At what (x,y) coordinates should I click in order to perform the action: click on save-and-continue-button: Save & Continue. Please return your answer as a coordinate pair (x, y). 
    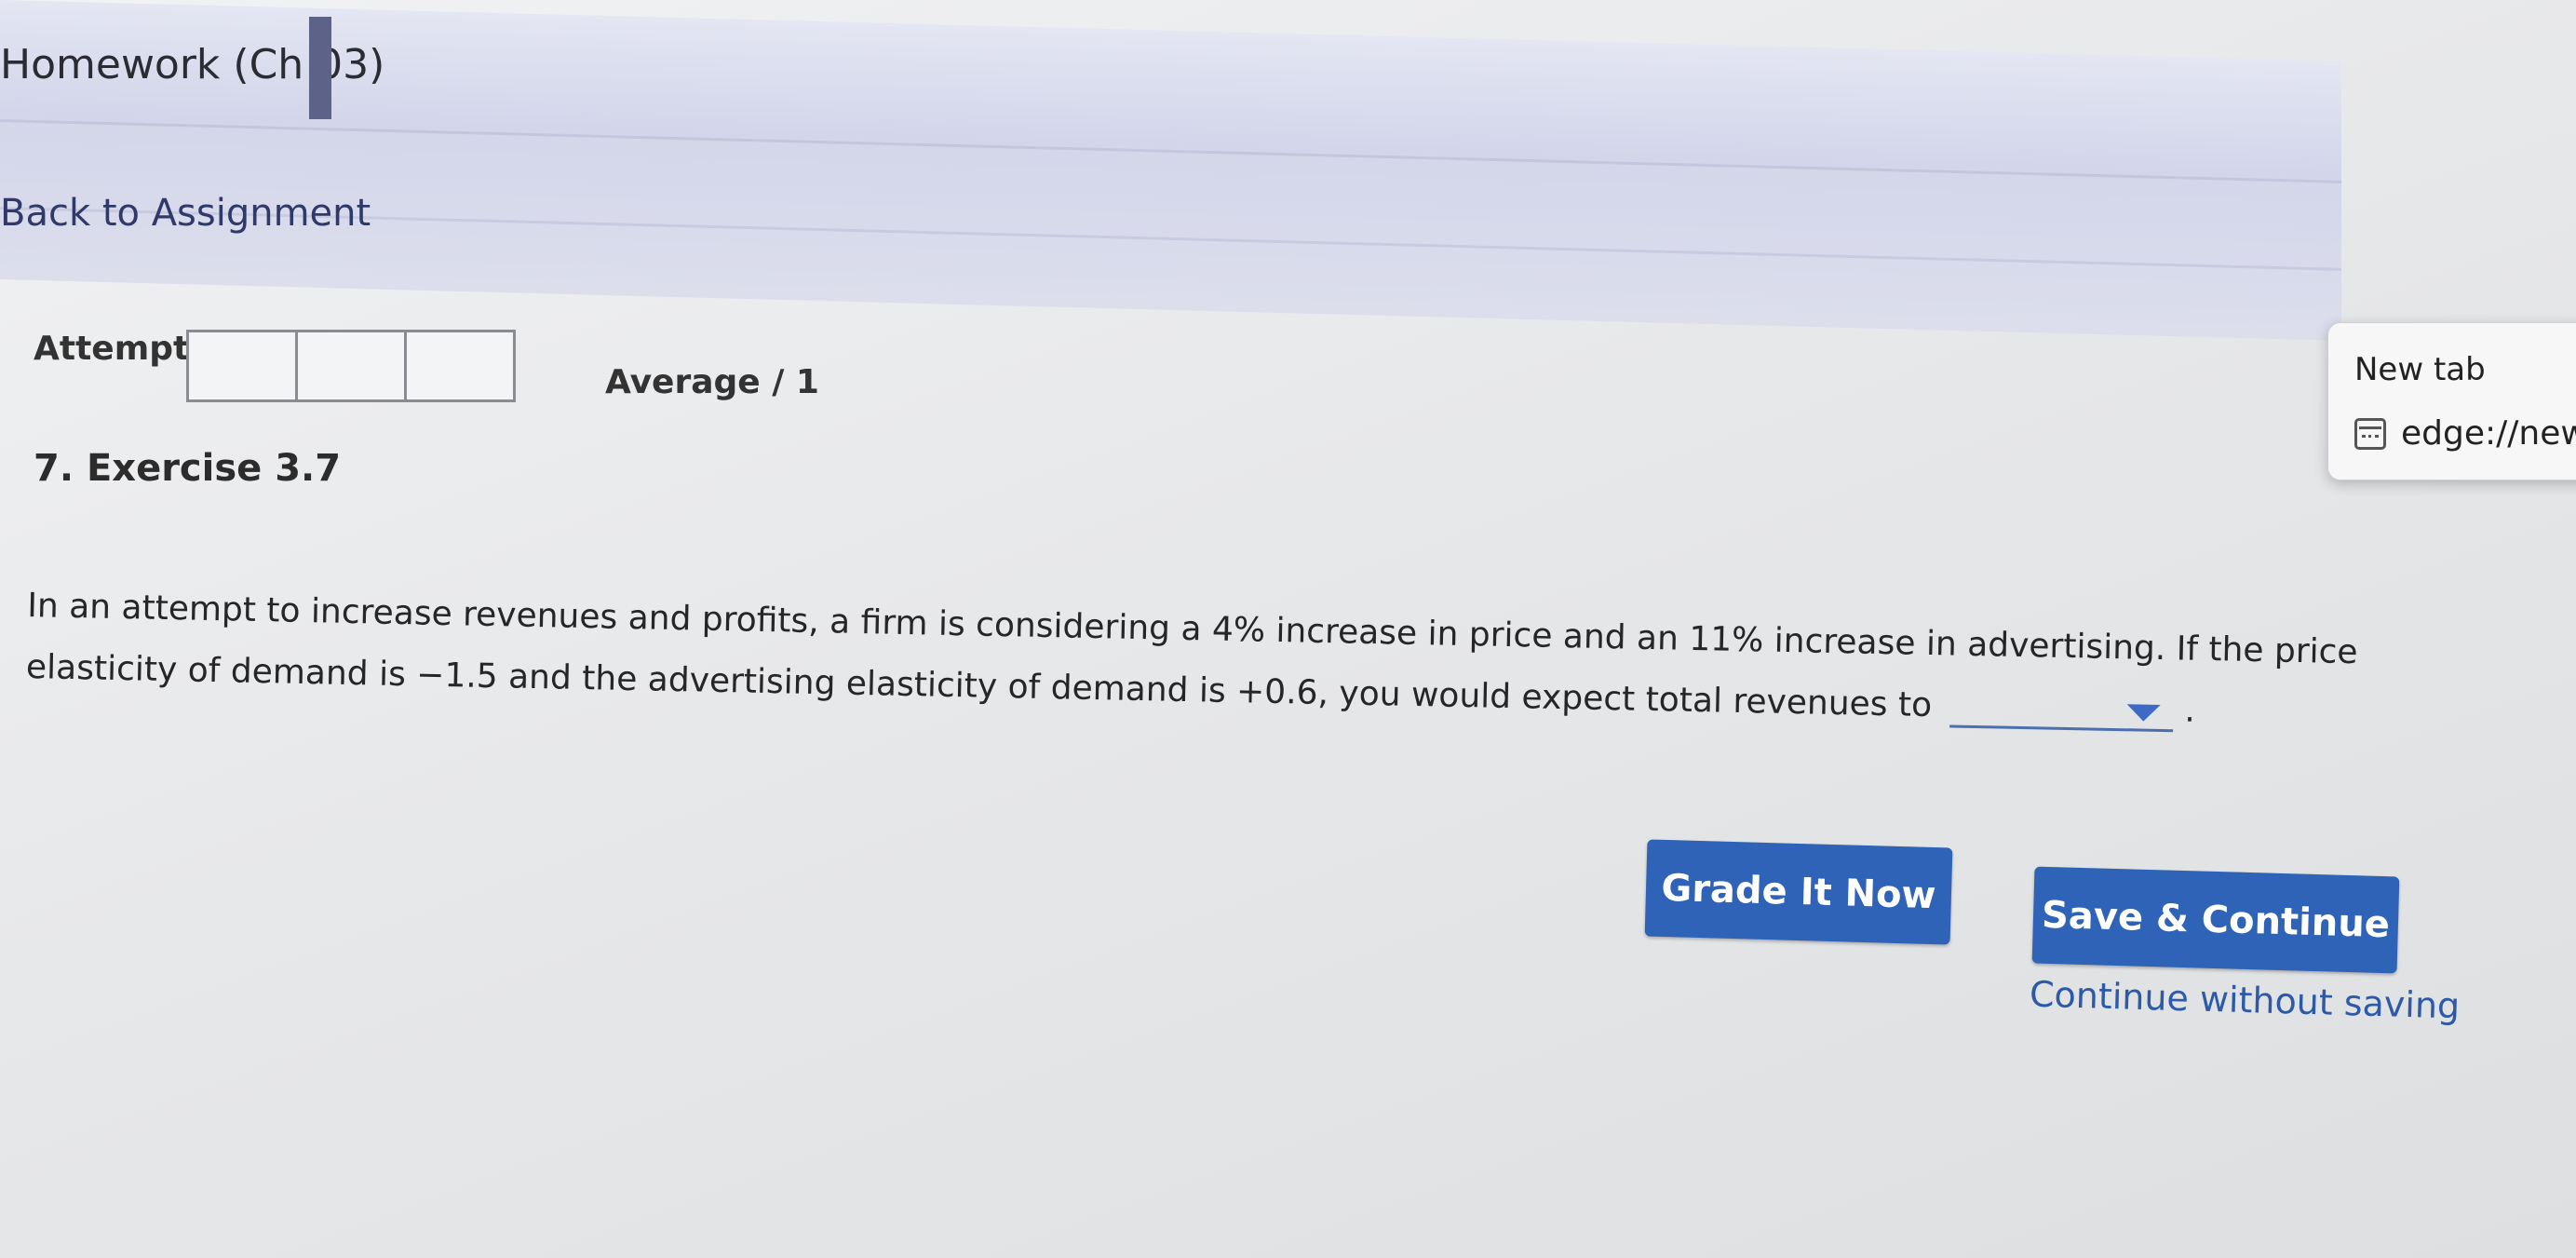
    Looking at the image, I should click on (2215, 920).